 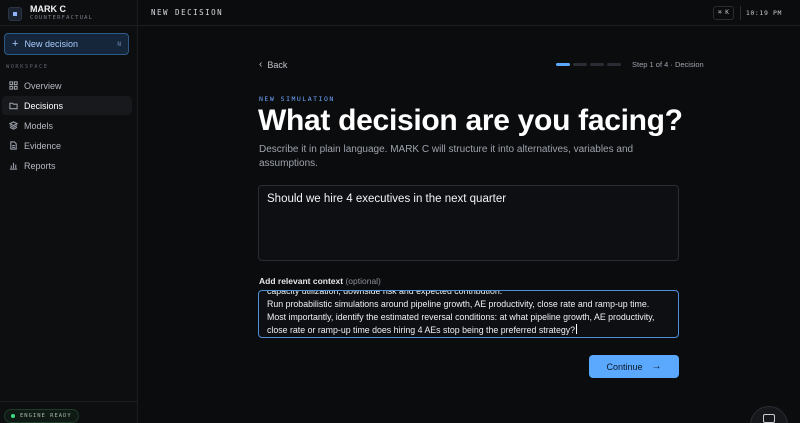 What do you see at coordinates (40, 165) in the screenshot?
I see `sidebar-item-label: Reports` at bounding box center [40, 165].